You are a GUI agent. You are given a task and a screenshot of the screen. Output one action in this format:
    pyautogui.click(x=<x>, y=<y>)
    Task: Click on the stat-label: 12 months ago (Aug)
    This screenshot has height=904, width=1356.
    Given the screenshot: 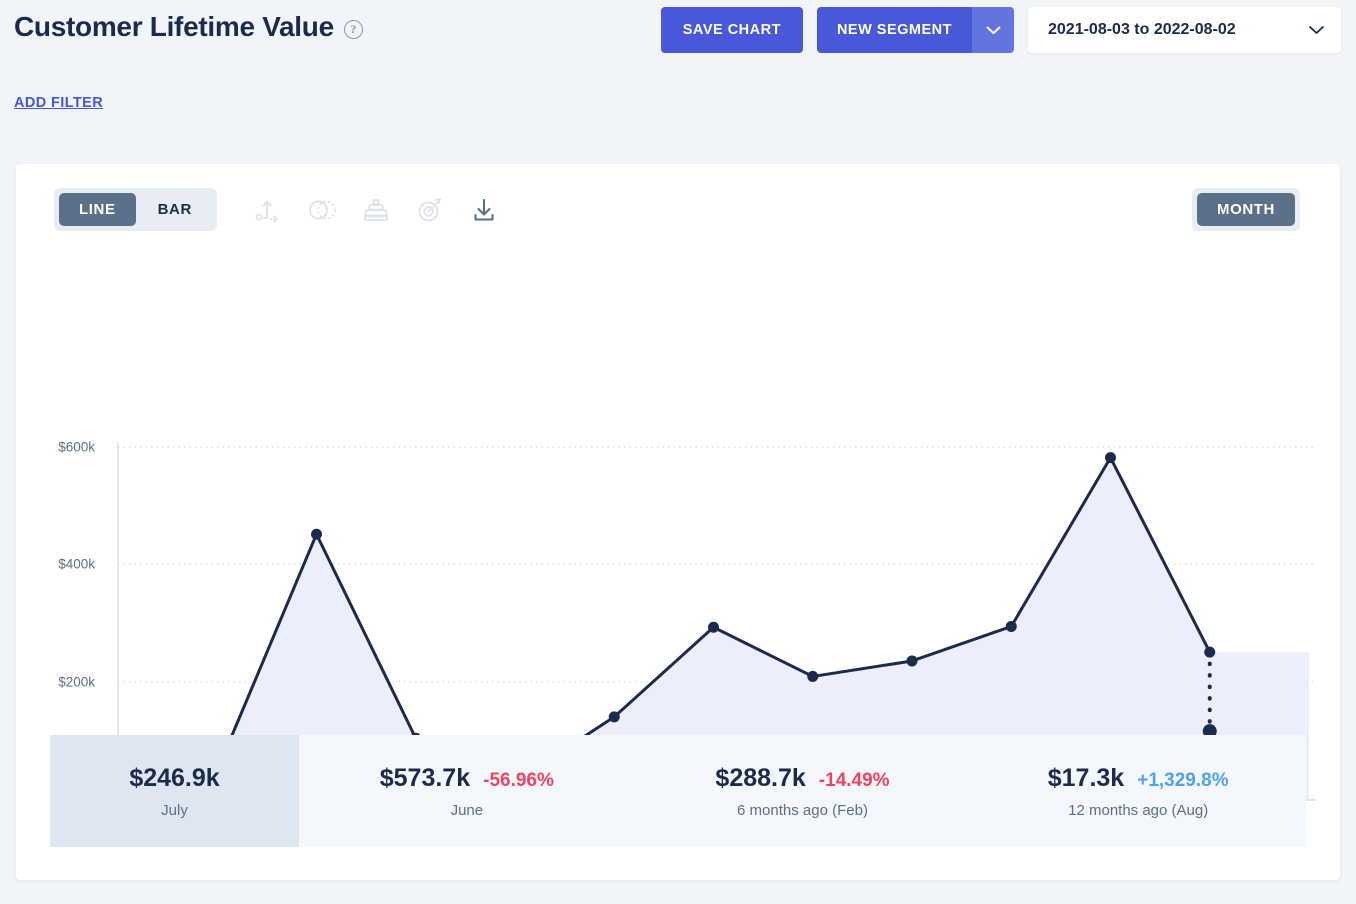 What is the action you would take?
    pyautogui.click(x=1138, y=810)
    